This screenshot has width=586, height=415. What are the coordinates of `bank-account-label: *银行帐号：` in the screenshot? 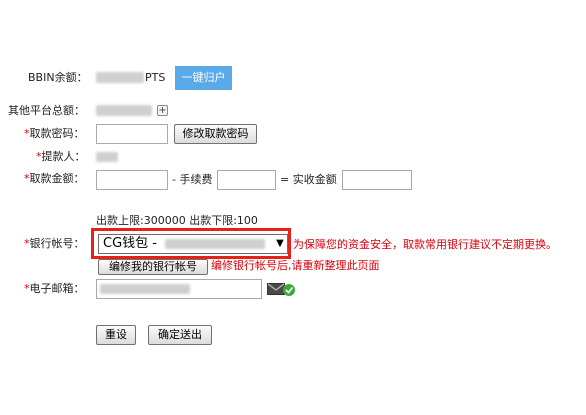 It's located at (54, 244).